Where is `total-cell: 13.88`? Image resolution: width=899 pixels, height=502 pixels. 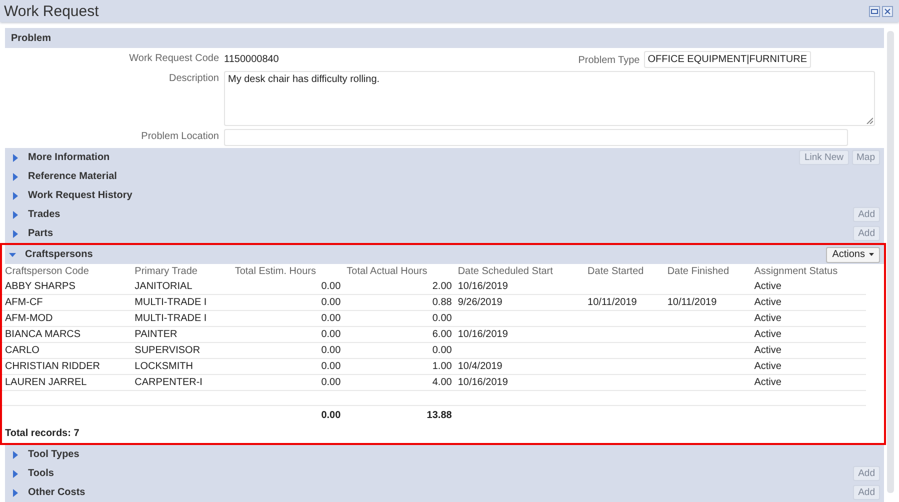
total-cell: 13.88 is located at coordinates (399, 416).